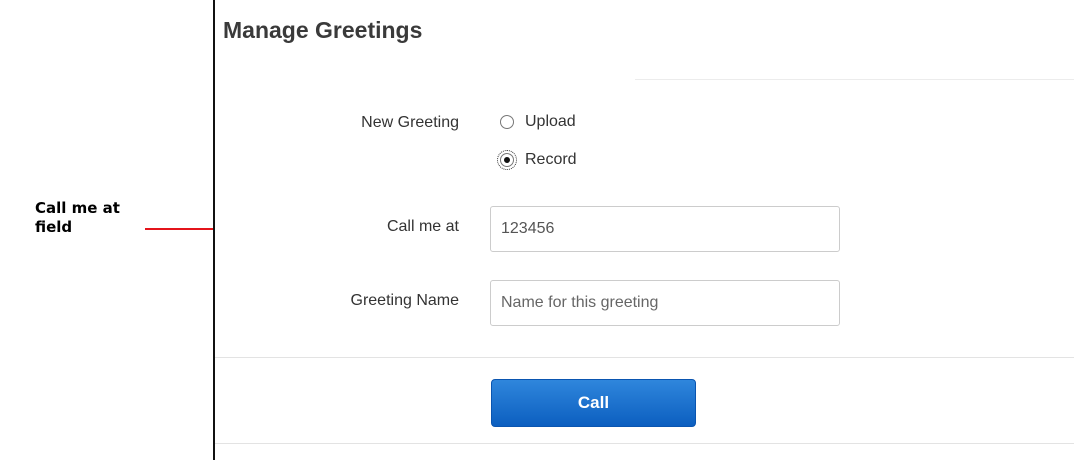  Describe the element at coordinates (665, 229) in the screenshot. I see `call-me-at-input` at that location.